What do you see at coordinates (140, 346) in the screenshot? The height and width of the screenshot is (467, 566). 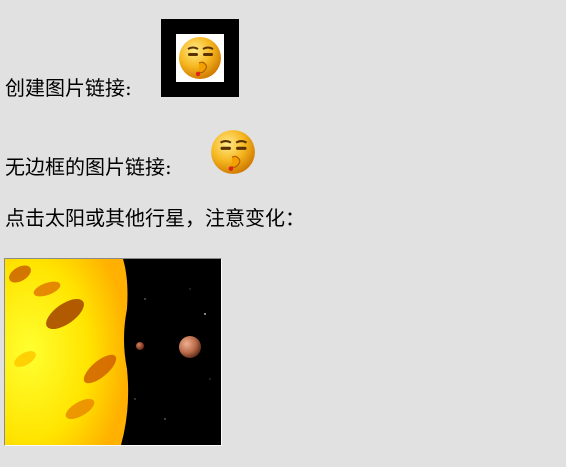 I see `small-planet-hotspot` at bounding box center [140, 346].